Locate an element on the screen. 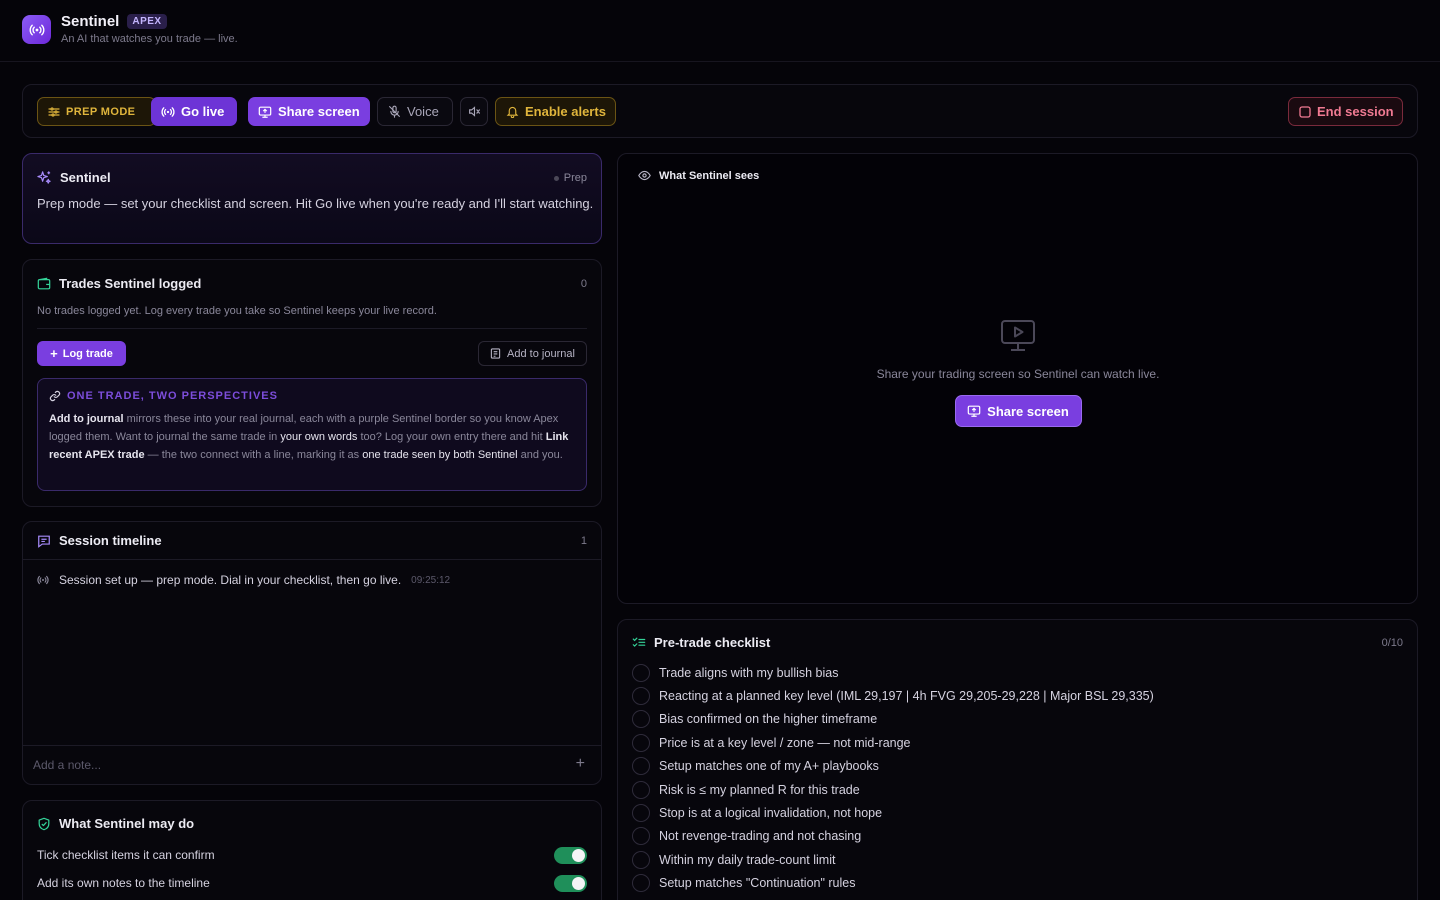  perspectives-title-text: ONE TRADE, TWO PERSPECTIVES is located at coordinates (172, 396).